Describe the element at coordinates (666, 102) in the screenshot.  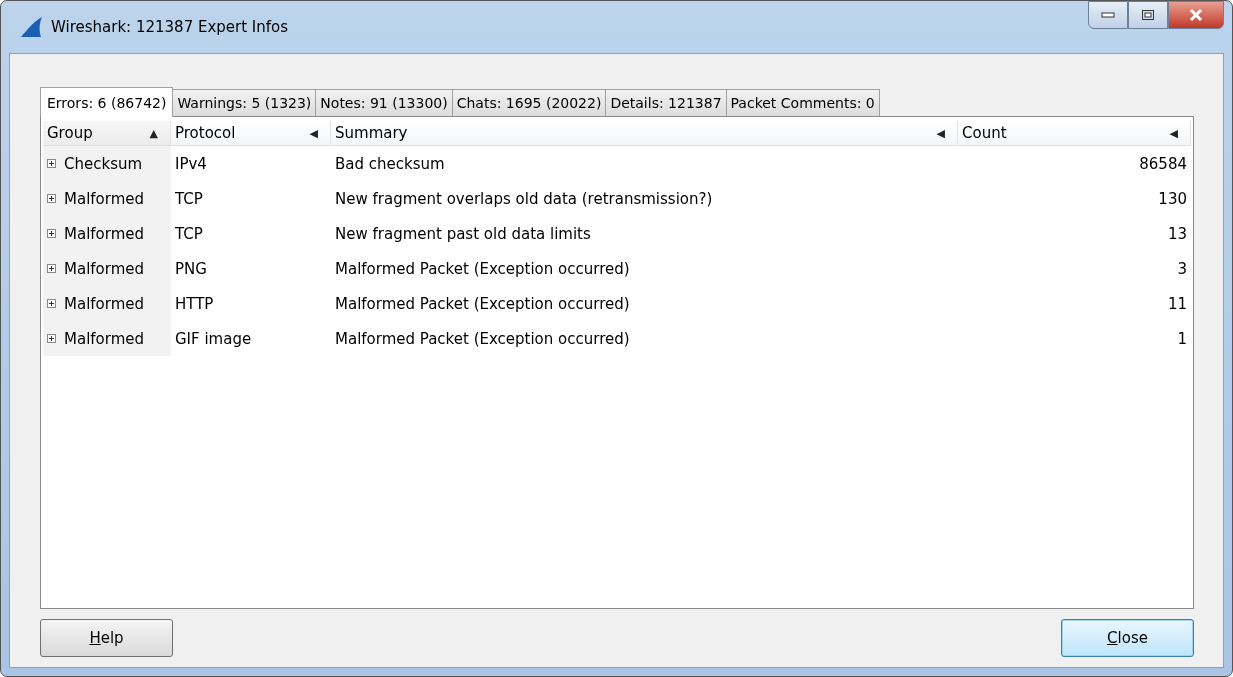
I see `tab: Details: 121387` at that location.